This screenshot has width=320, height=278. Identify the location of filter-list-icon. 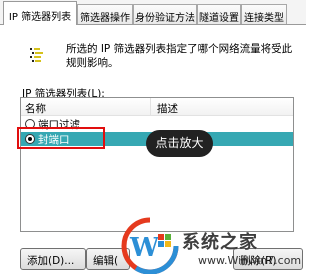
(36, 55).